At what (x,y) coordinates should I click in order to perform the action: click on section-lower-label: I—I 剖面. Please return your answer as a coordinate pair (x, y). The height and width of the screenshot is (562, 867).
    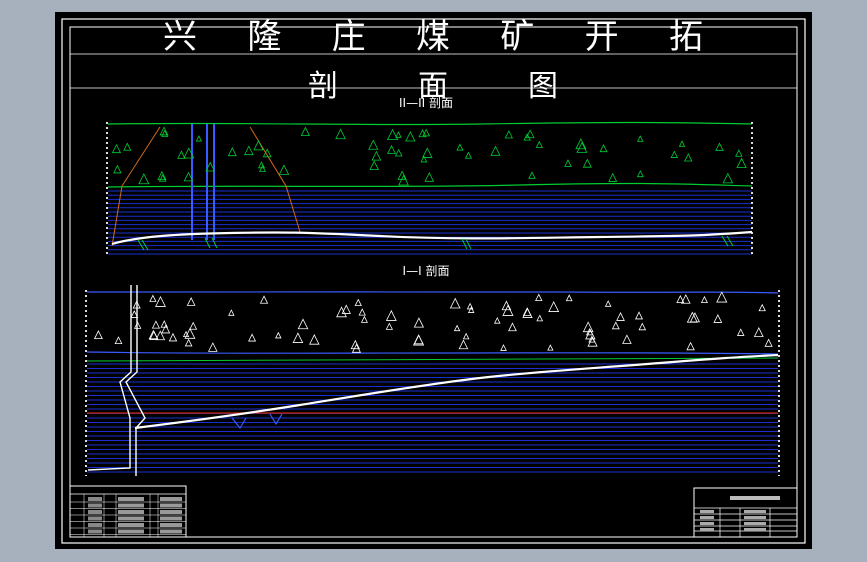
    Looking at the image, I should click on (426, 271).